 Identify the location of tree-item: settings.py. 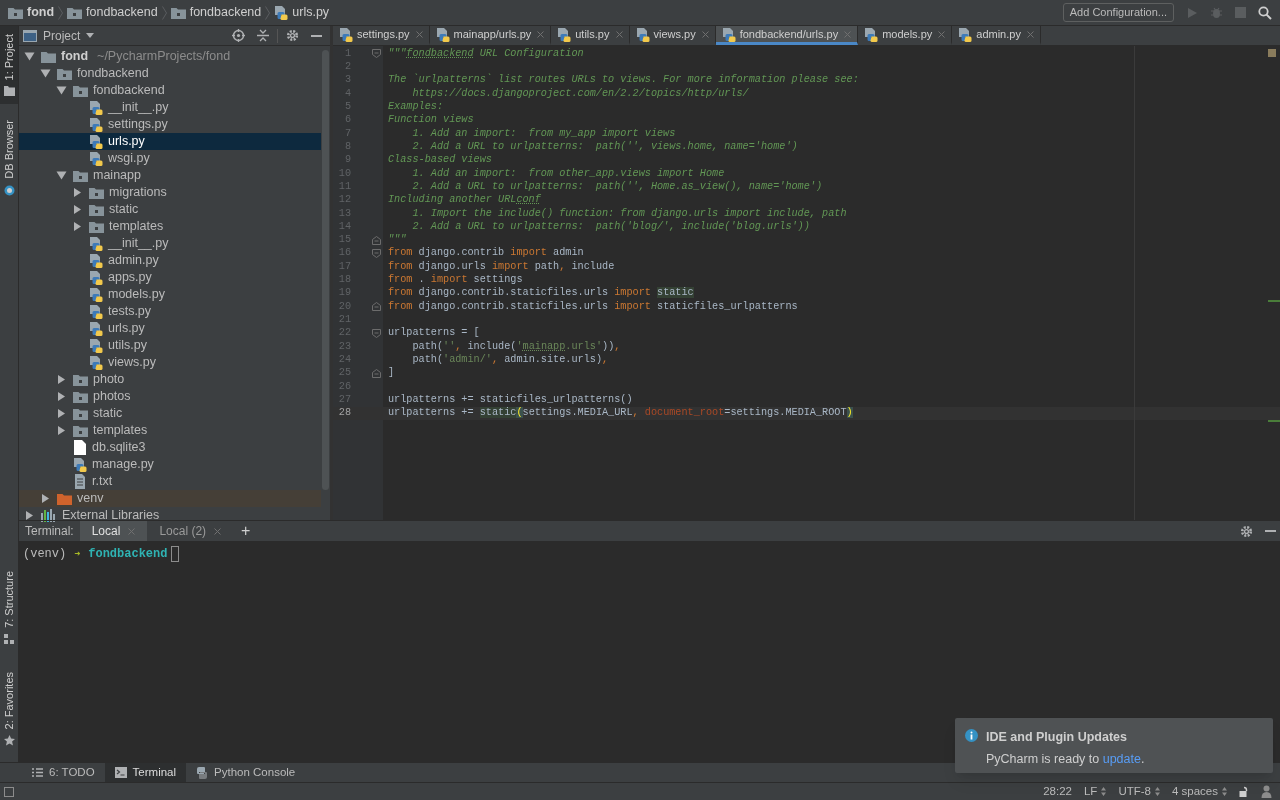
(138, 124).